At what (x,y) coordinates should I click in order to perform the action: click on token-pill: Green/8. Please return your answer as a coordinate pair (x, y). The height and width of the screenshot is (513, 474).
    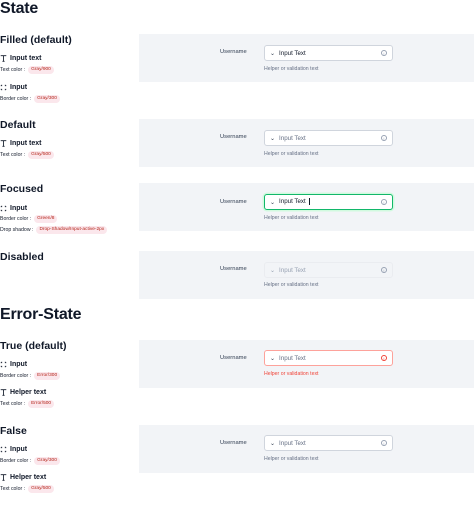
    Looking at the image, I should click on (46, 219).